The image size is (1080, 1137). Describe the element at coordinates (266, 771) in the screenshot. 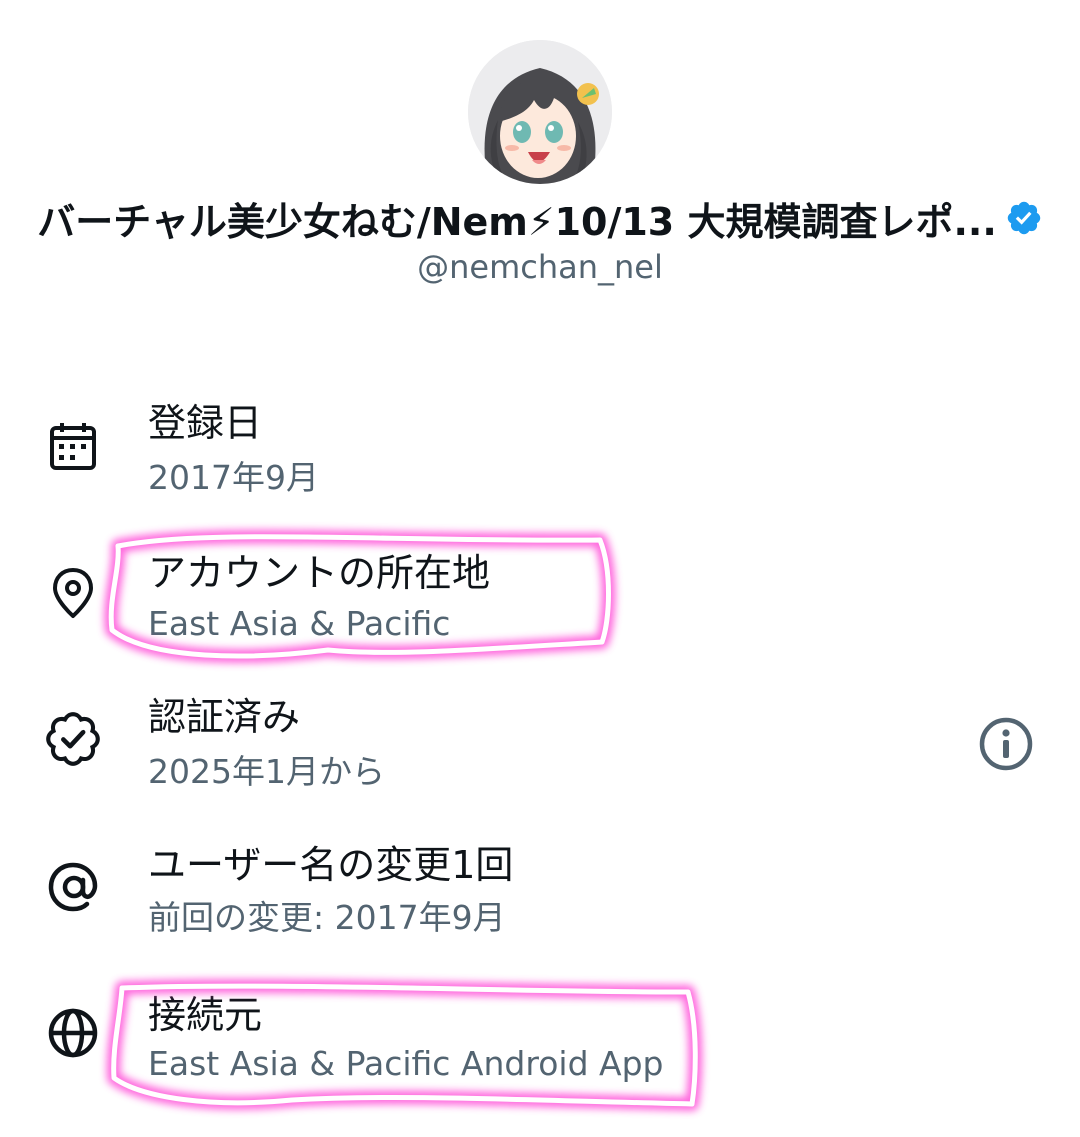

I see `row-subtitle: 2025年1月から` at that location.